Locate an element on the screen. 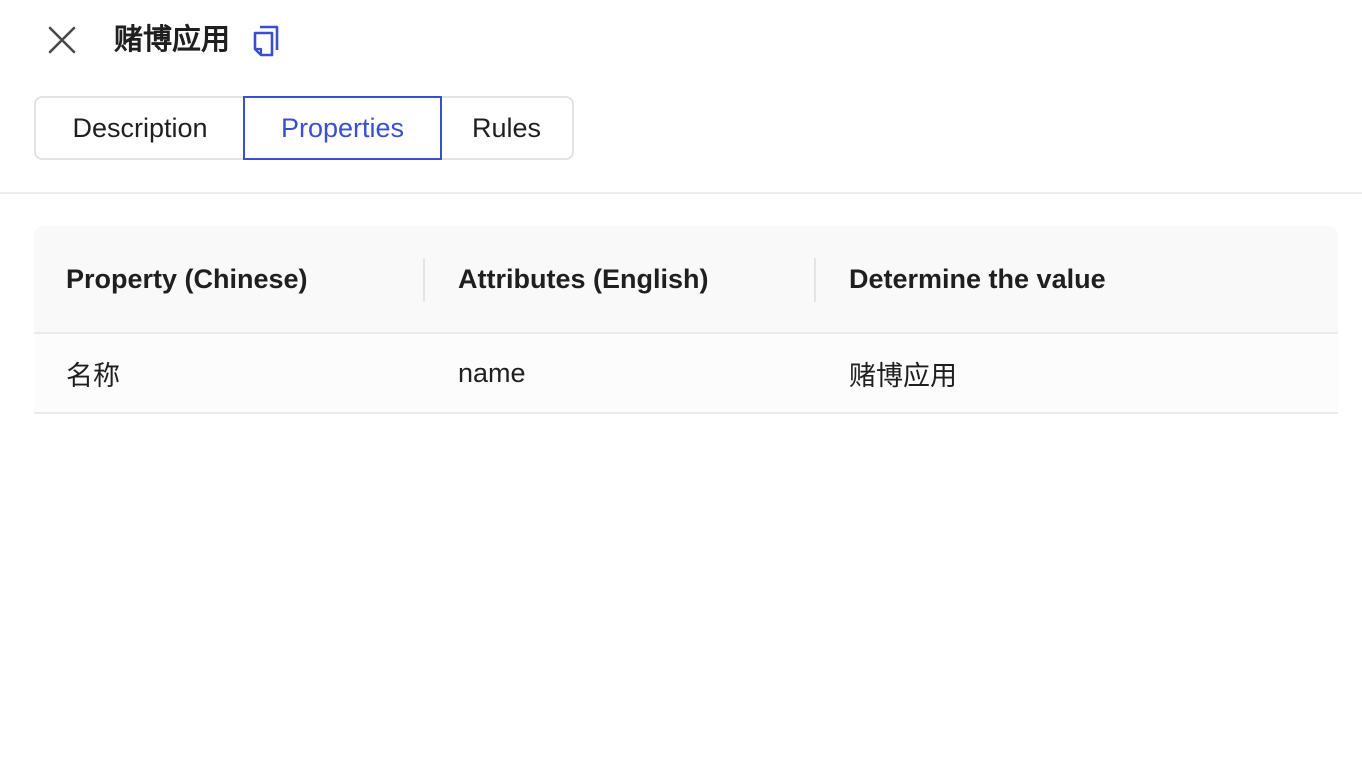  tab-rules: Rules is located at coordinates (506, 128).